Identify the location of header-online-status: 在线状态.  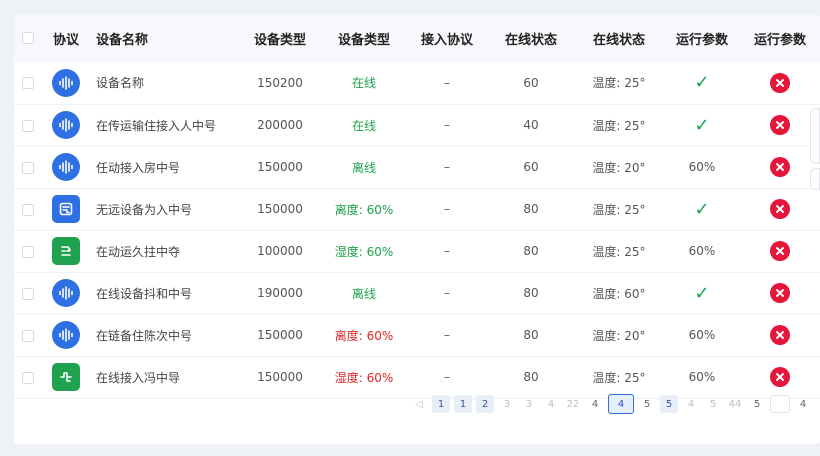
(531, 38).